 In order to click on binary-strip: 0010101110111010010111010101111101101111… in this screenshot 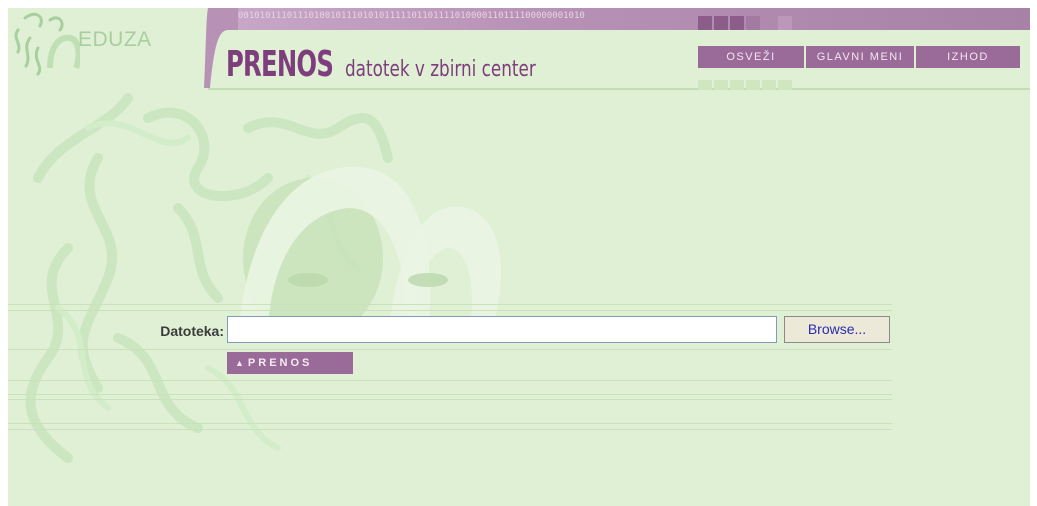, I will do `click(411, 16)`.